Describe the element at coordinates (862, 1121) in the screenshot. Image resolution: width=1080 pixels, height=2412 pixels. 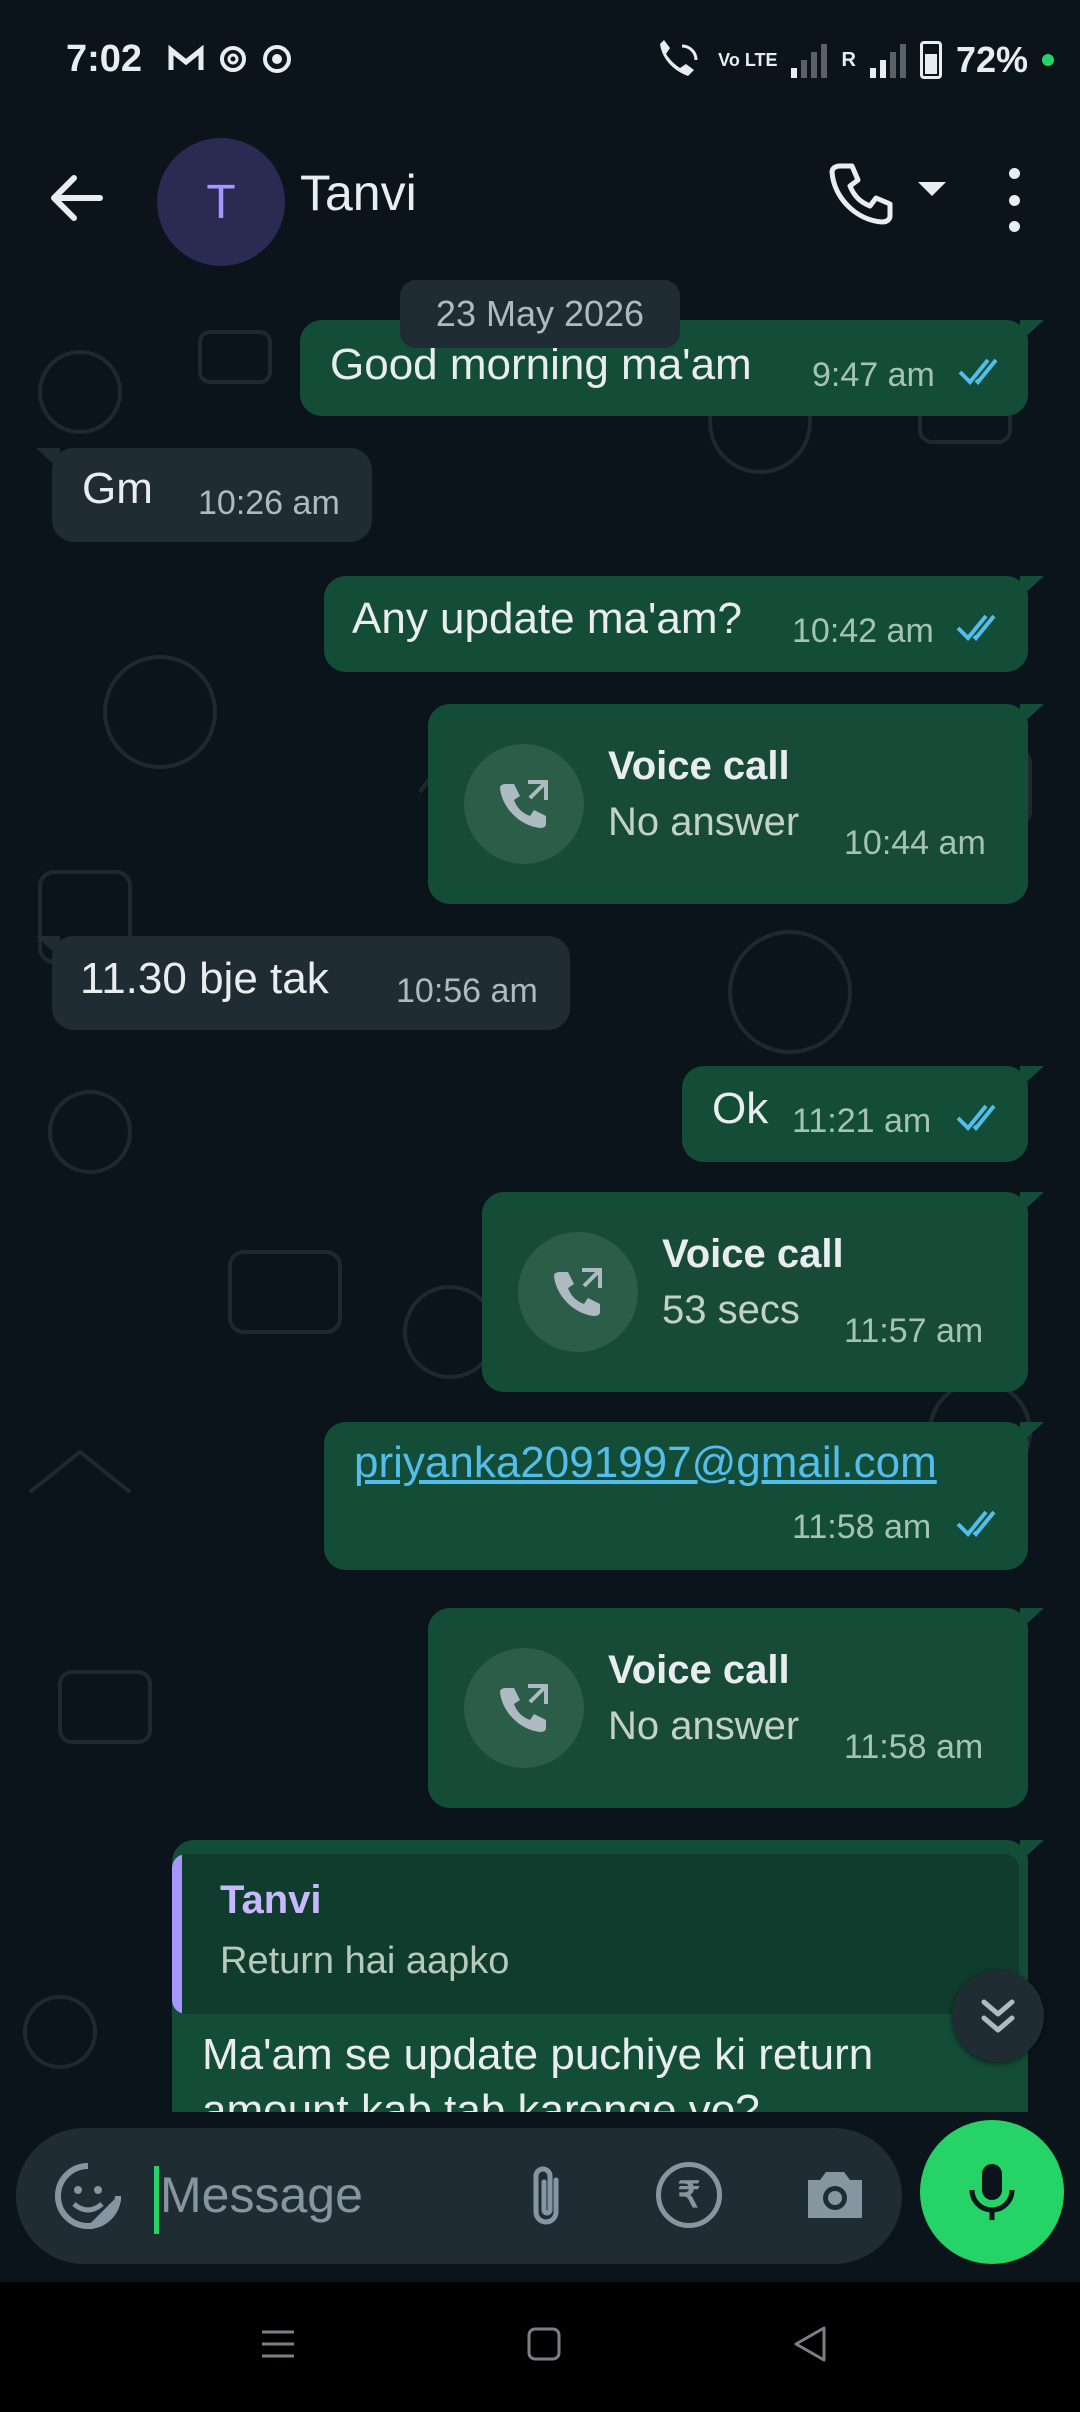
I see `message-time: 11:21 am` at that location.